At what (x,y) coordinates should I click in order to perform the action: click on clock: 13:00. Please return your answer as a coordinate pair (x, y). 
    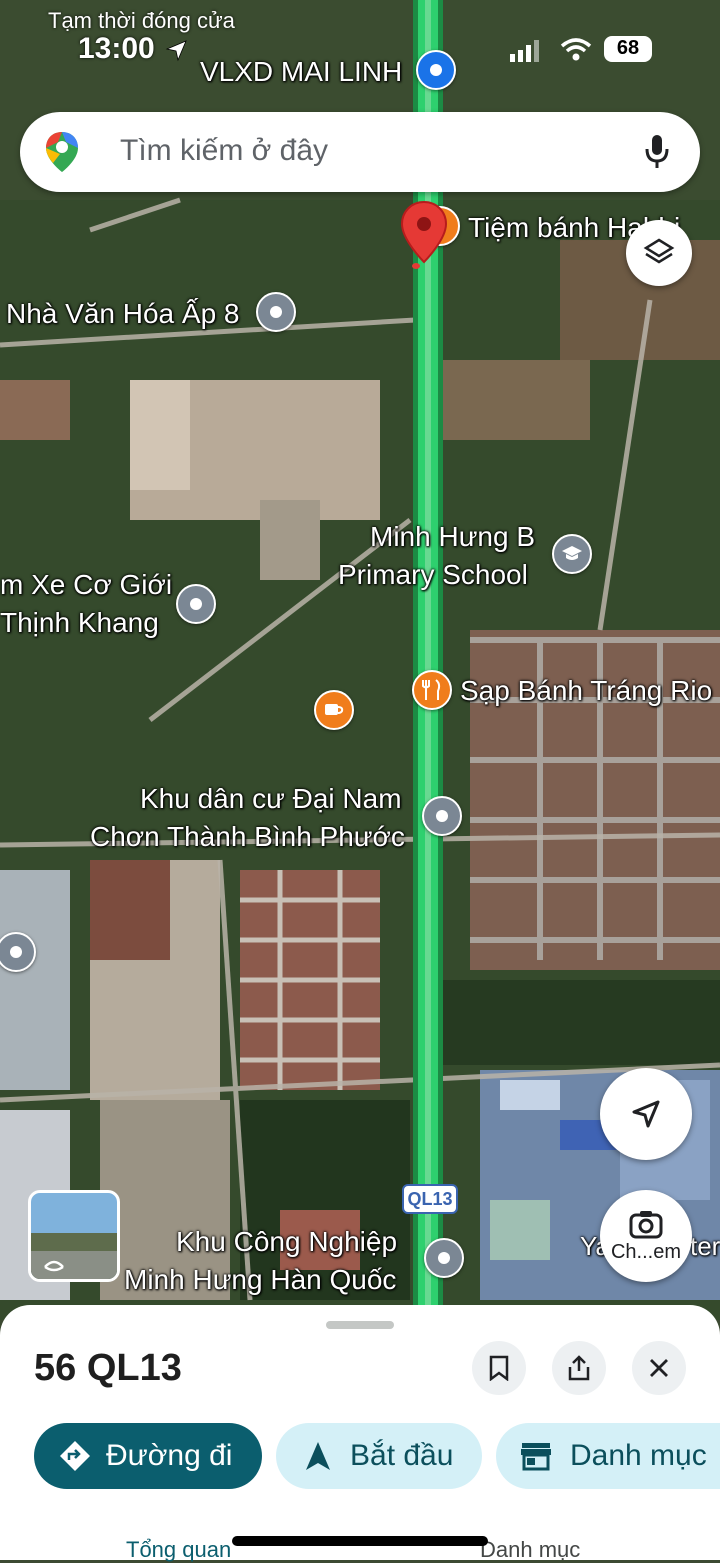
    Looking at the image, I should click on (116, 48).